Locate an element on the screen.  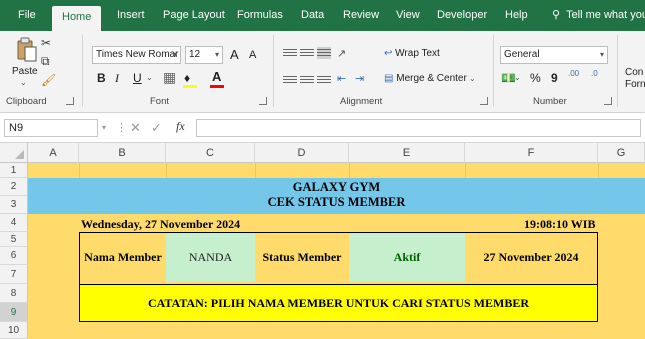
select-all-icon is located at coordinates (19, 154).